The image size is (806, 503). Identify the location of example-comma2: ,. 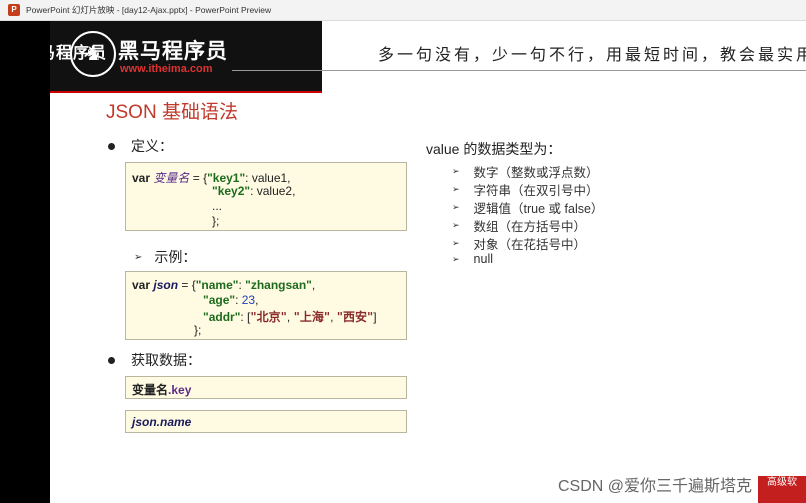
(257, 300).